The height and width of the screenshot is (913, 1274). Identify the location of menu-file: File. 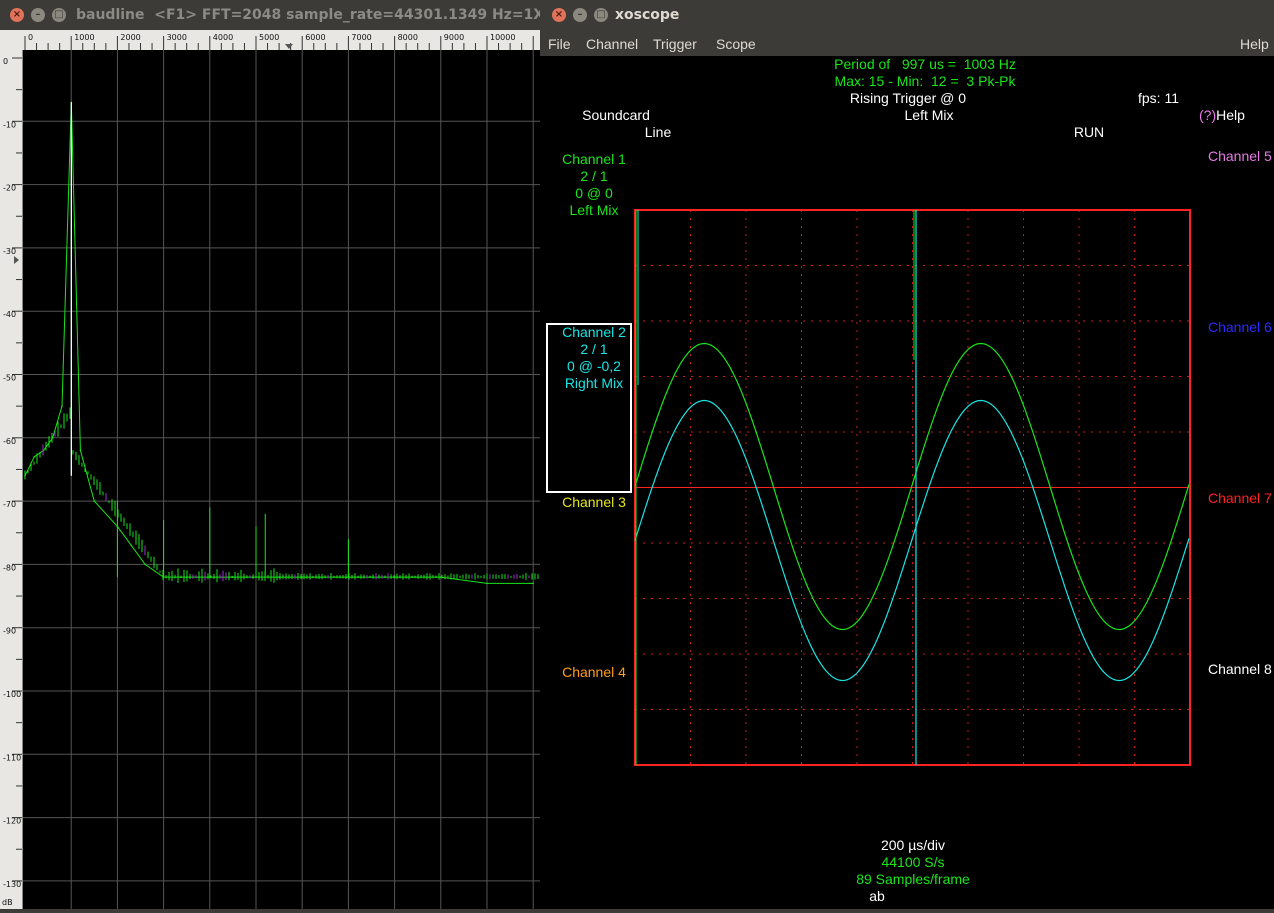
(559, 44).